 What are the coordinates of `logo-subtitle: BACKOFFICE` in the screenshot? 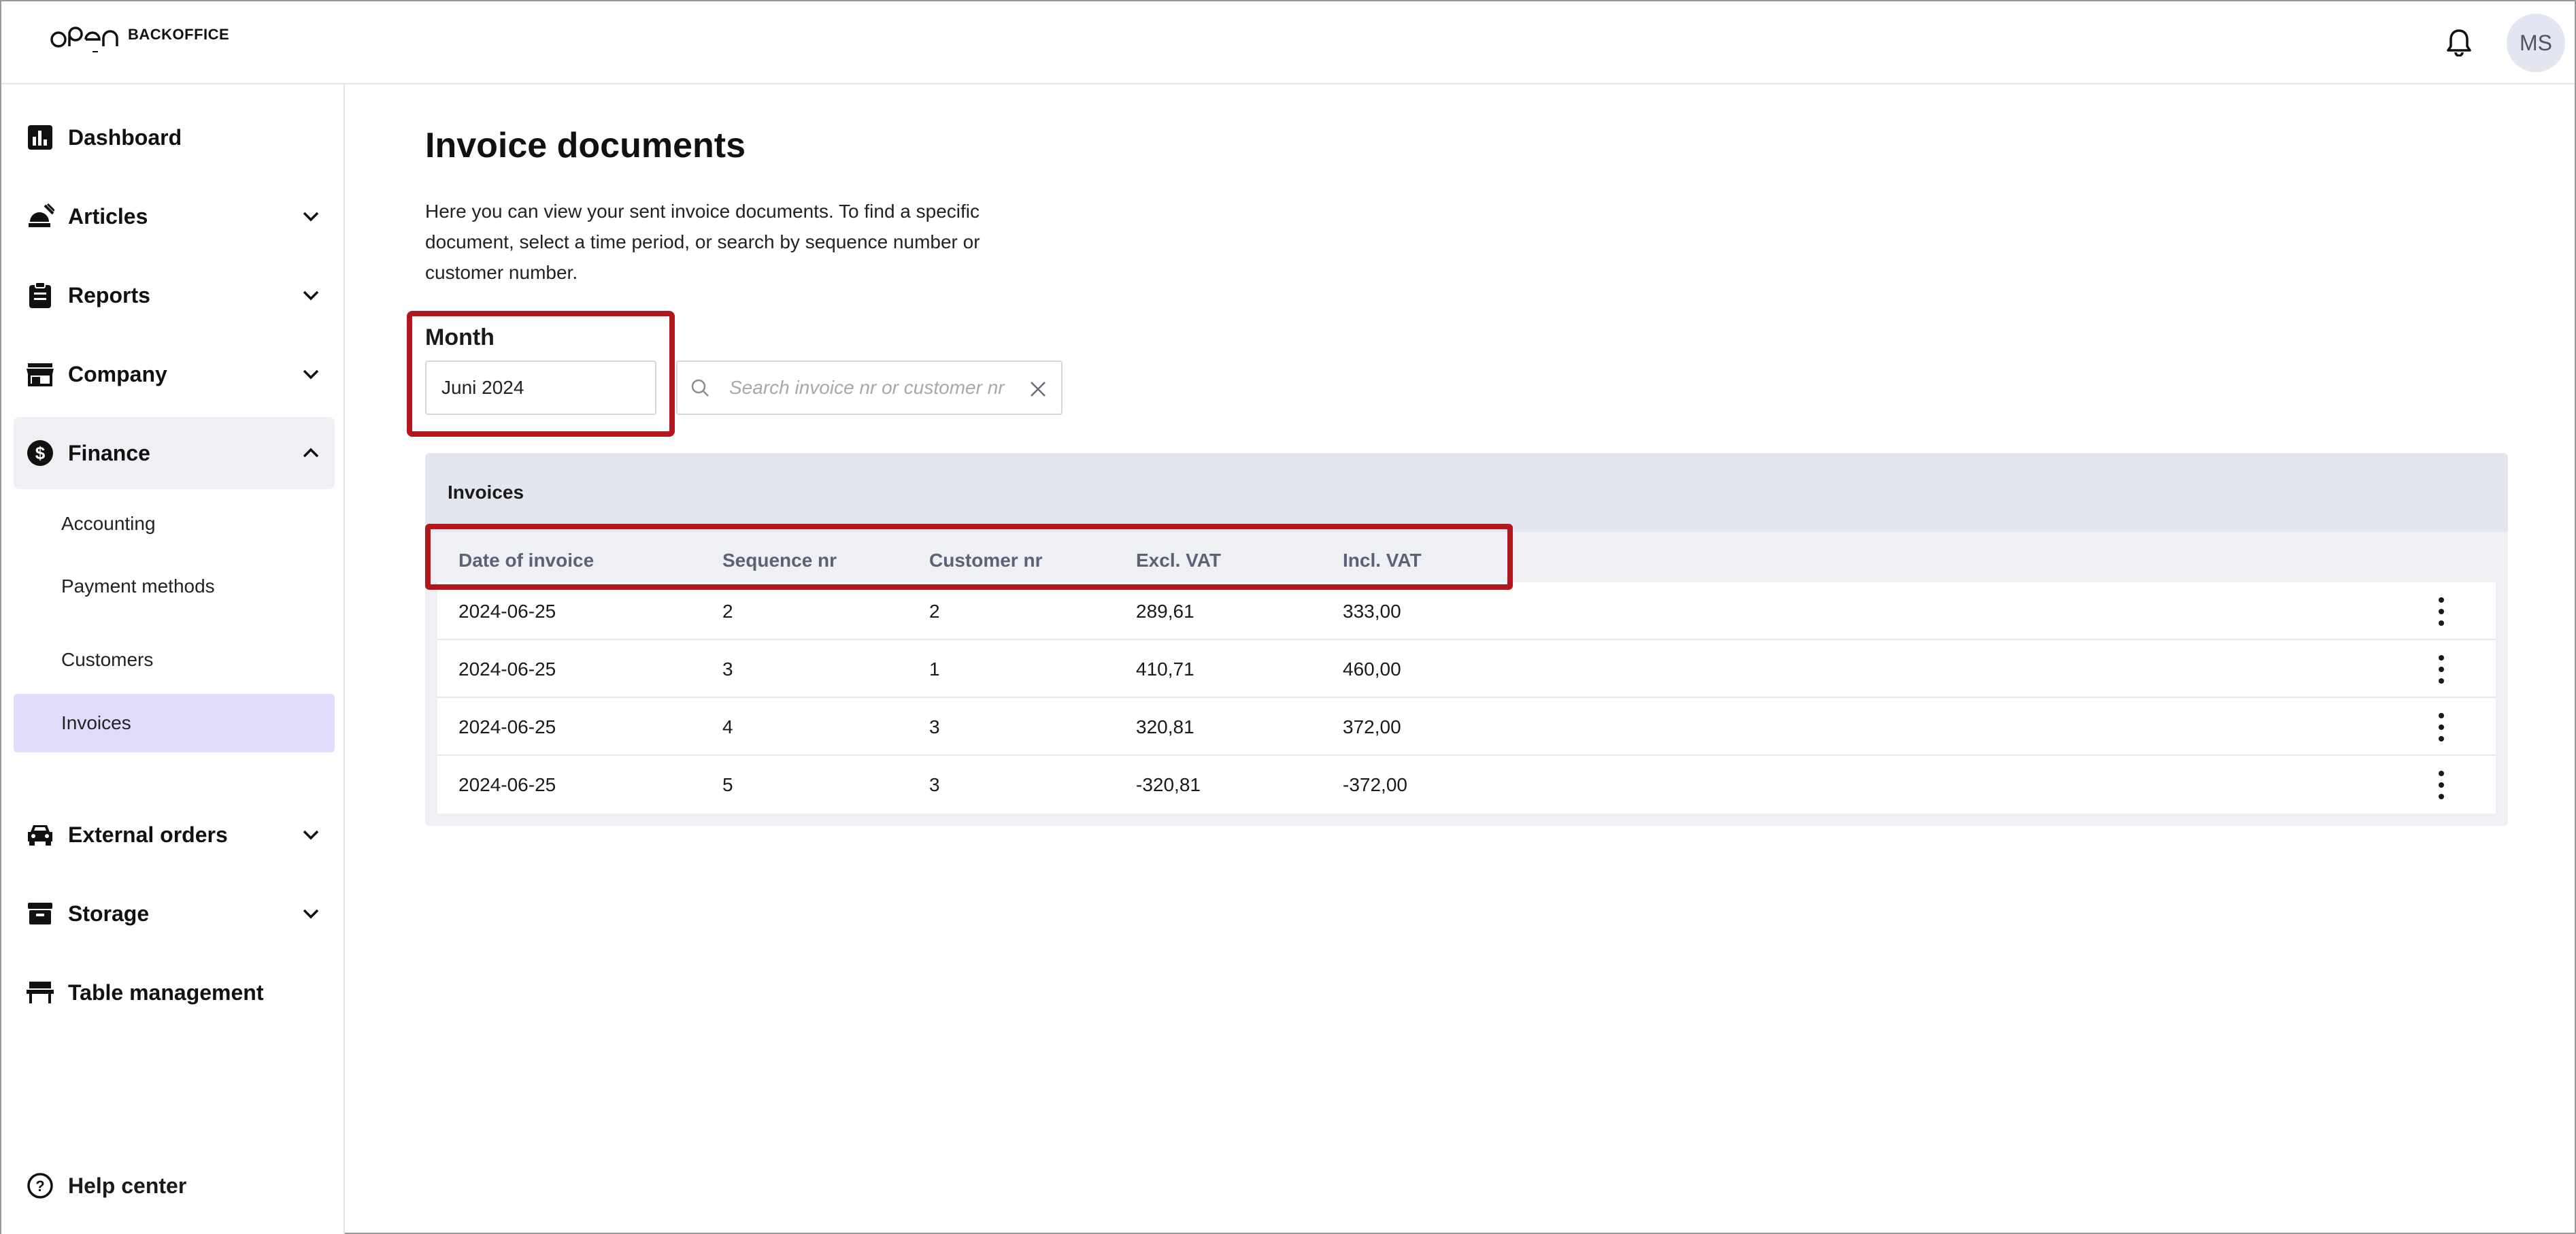 It's located at (179, 34).